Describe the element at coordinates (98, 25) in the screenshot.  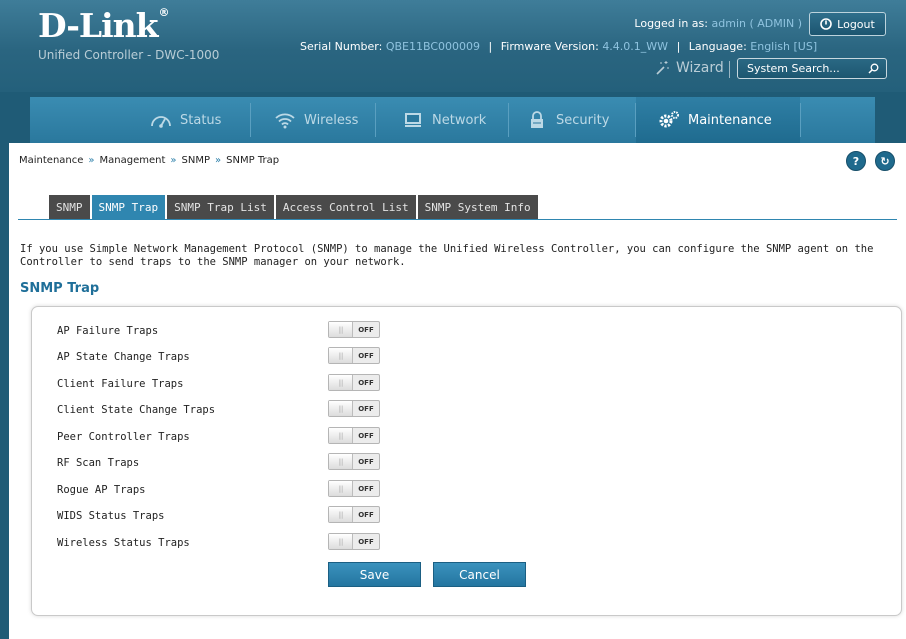
I see `logo-text: D-Link` at that location.